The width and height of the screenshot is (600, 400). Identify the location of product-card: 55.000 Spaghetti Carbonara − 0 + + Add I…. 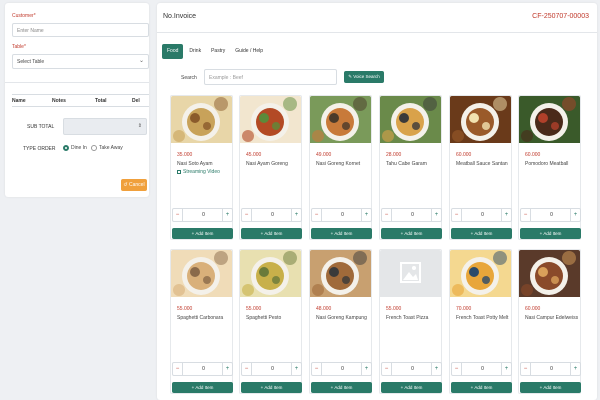
(201, 321).